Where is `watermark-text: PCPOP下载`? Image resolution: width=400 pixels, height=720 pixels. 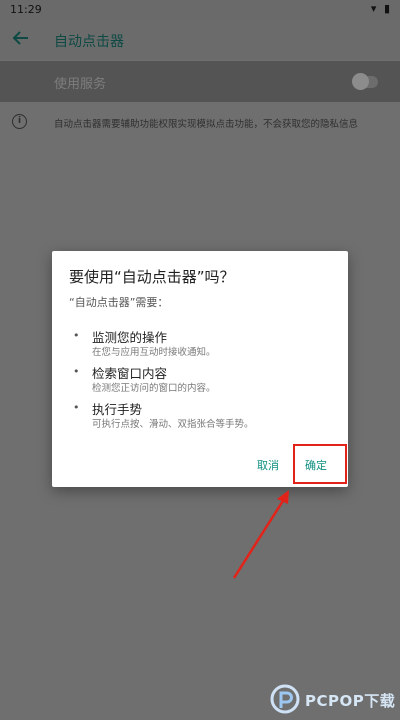 watermark-text: PCPOP下载 is located at coordinates (350, 701).